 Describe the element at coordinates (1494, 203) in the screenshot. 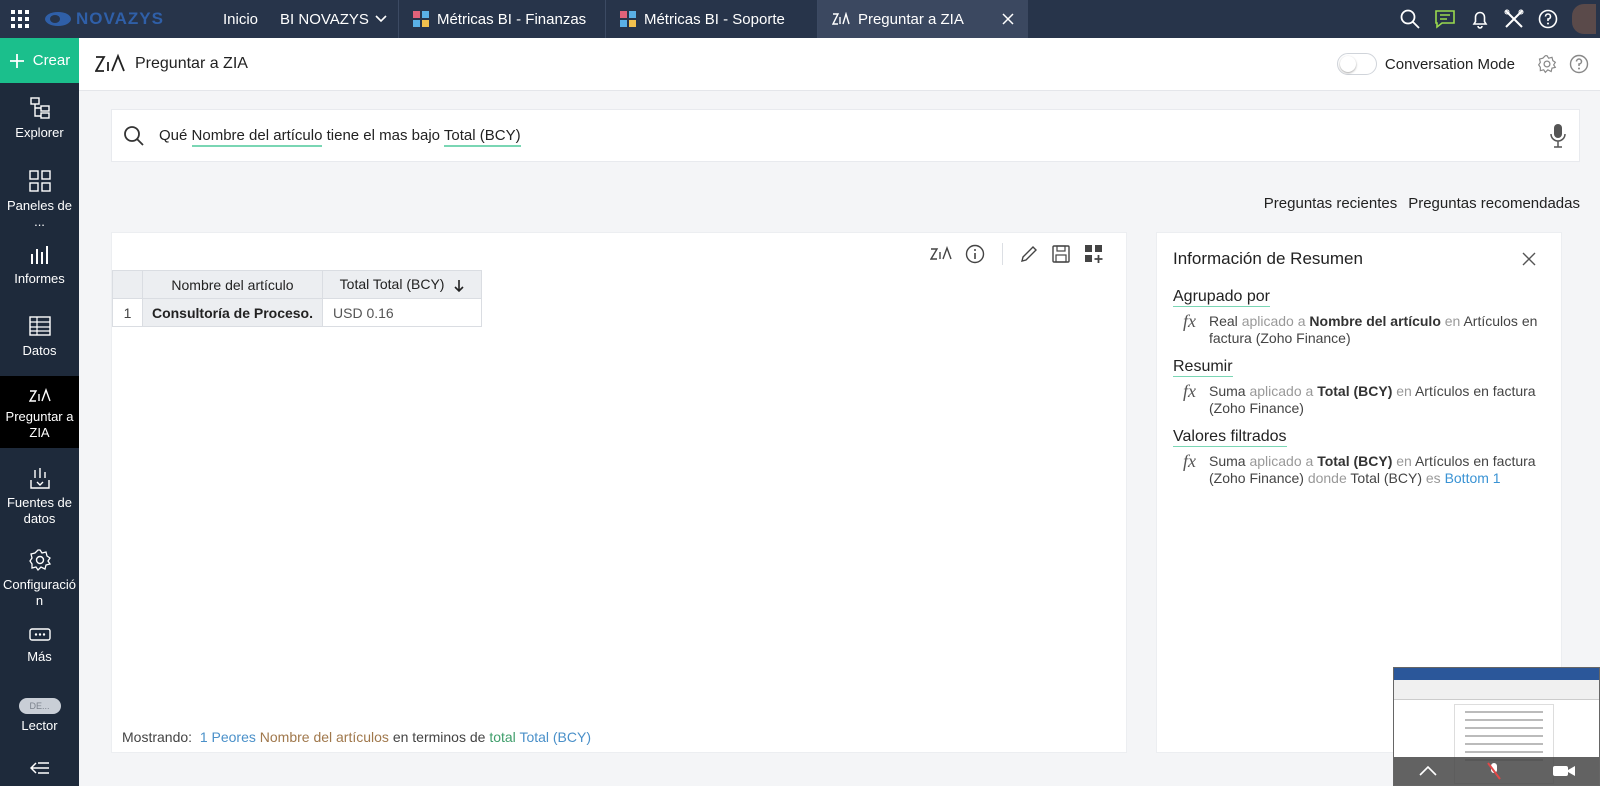

I see `recommended-questions-link: Preguntas recomendadas` at that location.